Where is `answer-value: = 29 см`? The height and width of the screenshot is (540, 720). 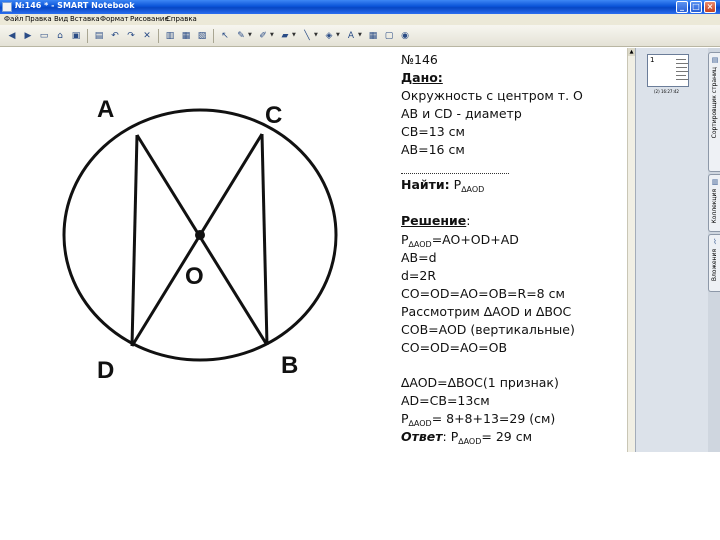
answer-value: = 29 см is located at coordinates (507, 436).